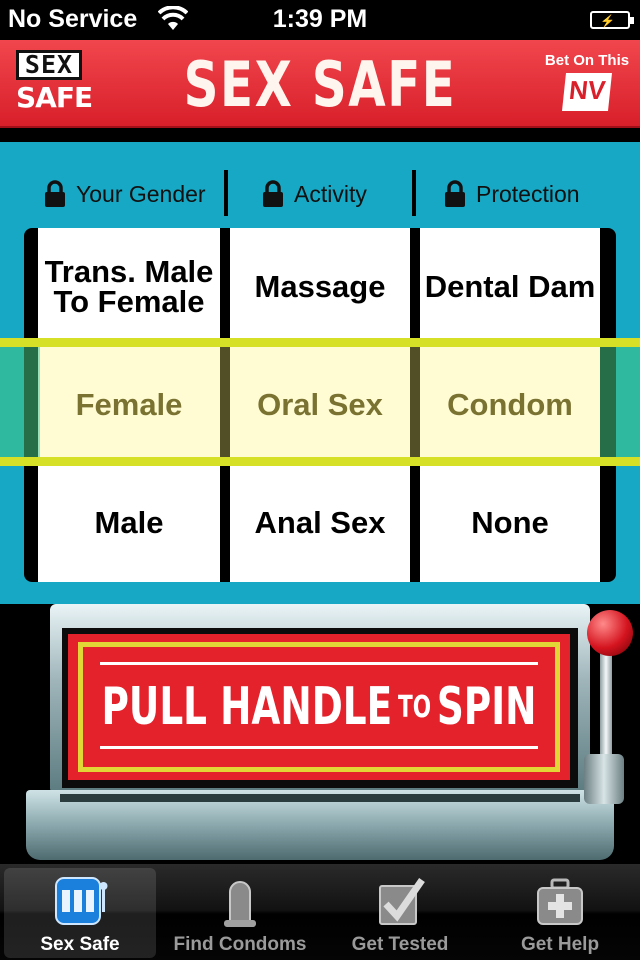  Describe the element at coordinates (129, 523) in the screenshot. I see `reel-option: Male` at that location.